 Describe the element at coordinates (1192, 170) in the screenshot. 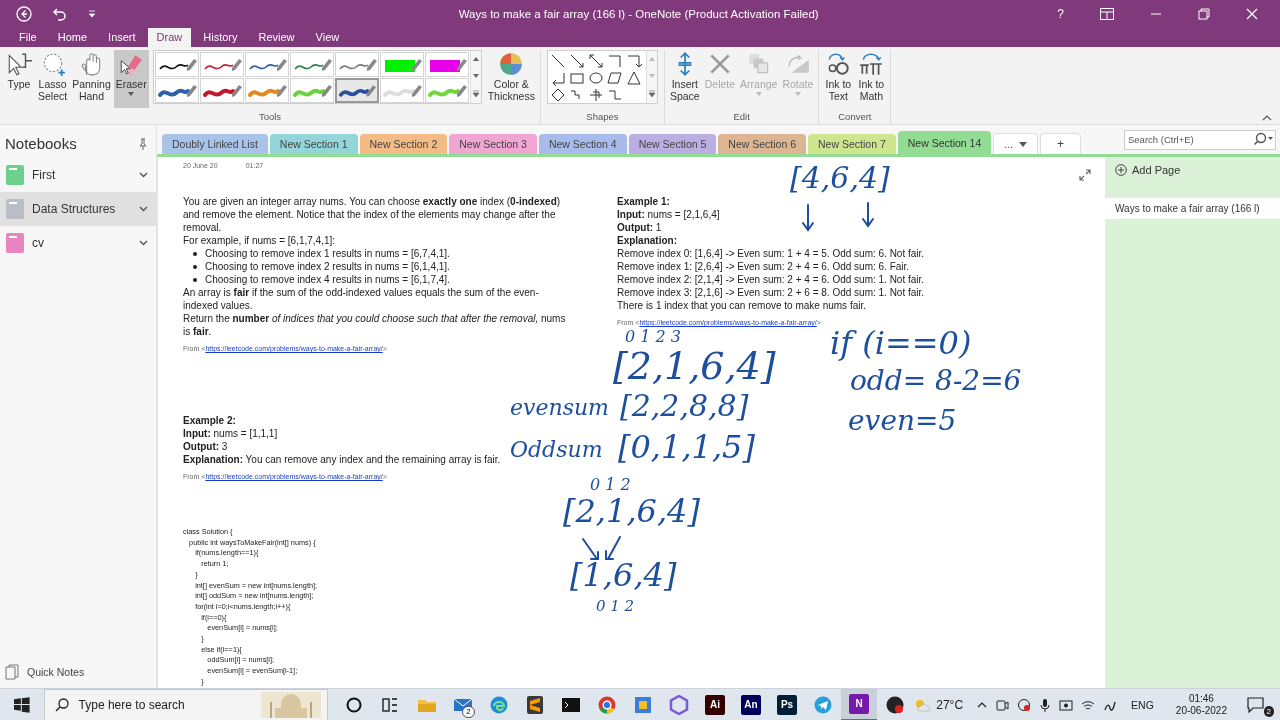

I see `add-page-button: Add Page` at that location.